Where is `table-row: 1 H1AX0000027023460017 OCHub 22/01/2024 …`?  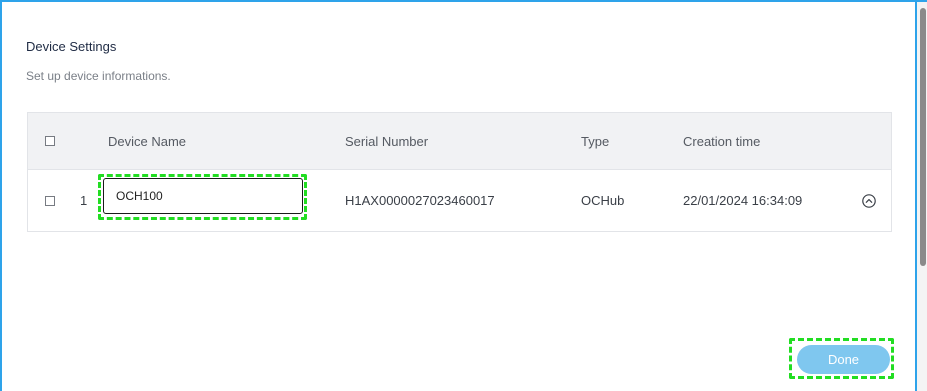 table-row: 1 H1AX0000027023460017 OCHub 22/01/2024 … is located at coordinates (459, 200).